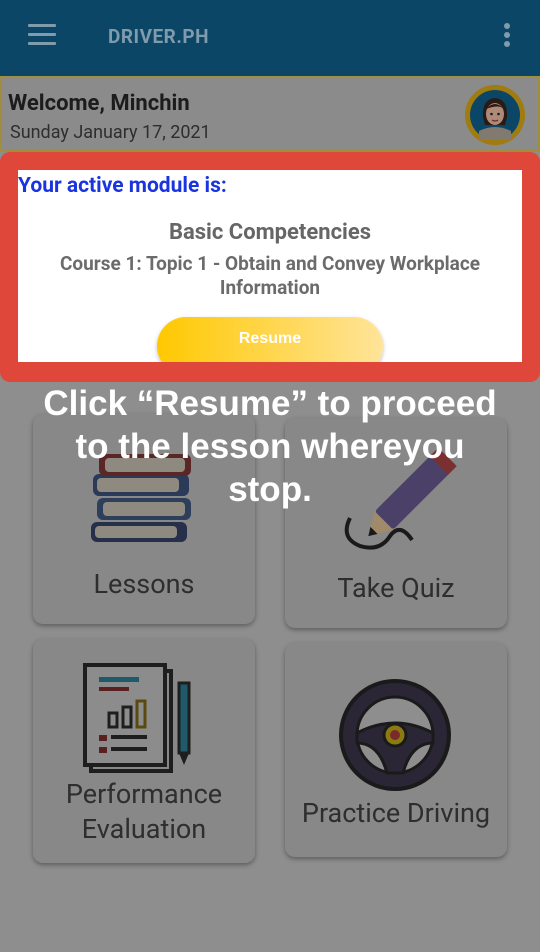  I want to click on practice-driving-tile: Practice Driving, so click(396, 750).